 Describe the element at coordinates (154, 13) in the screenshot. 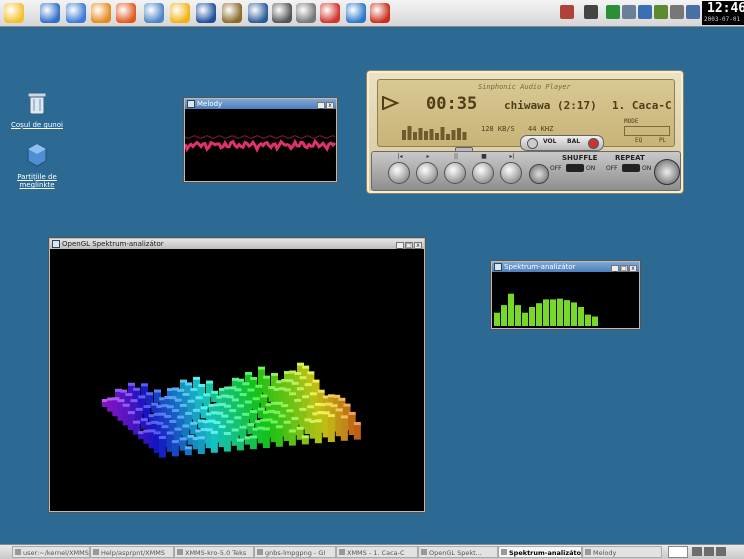

I see `people-icon` at that location.